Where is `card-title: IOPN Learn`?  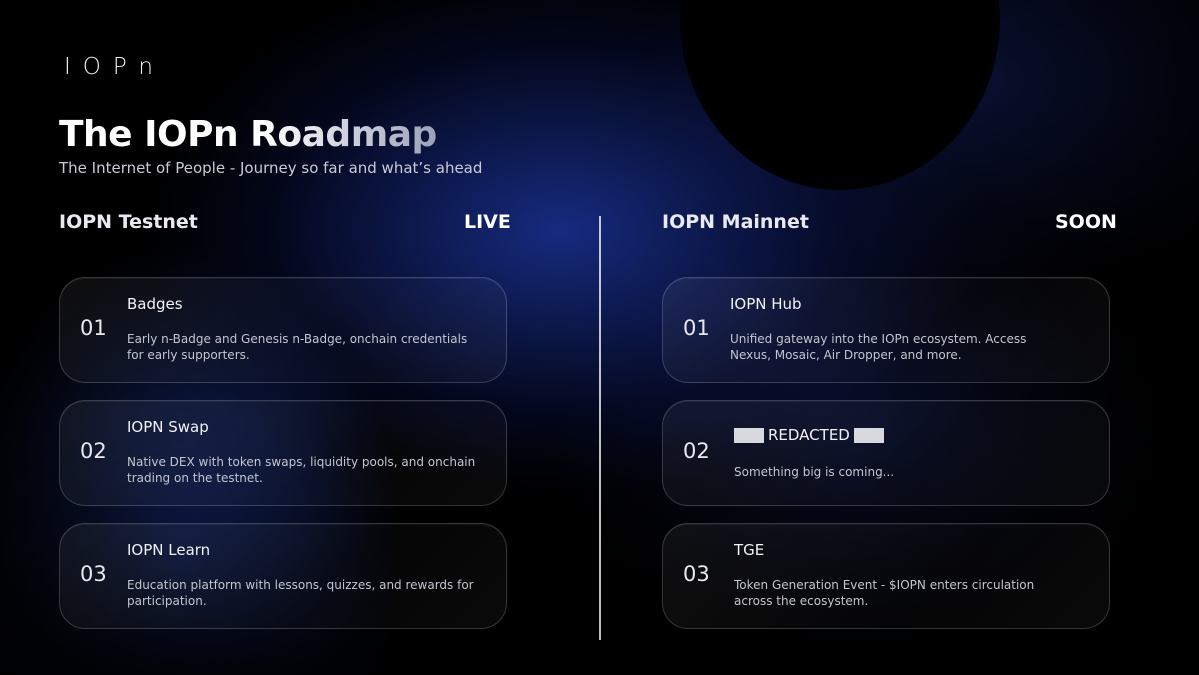
card-title: IOPN Learn is located at coordinates (169, 550).